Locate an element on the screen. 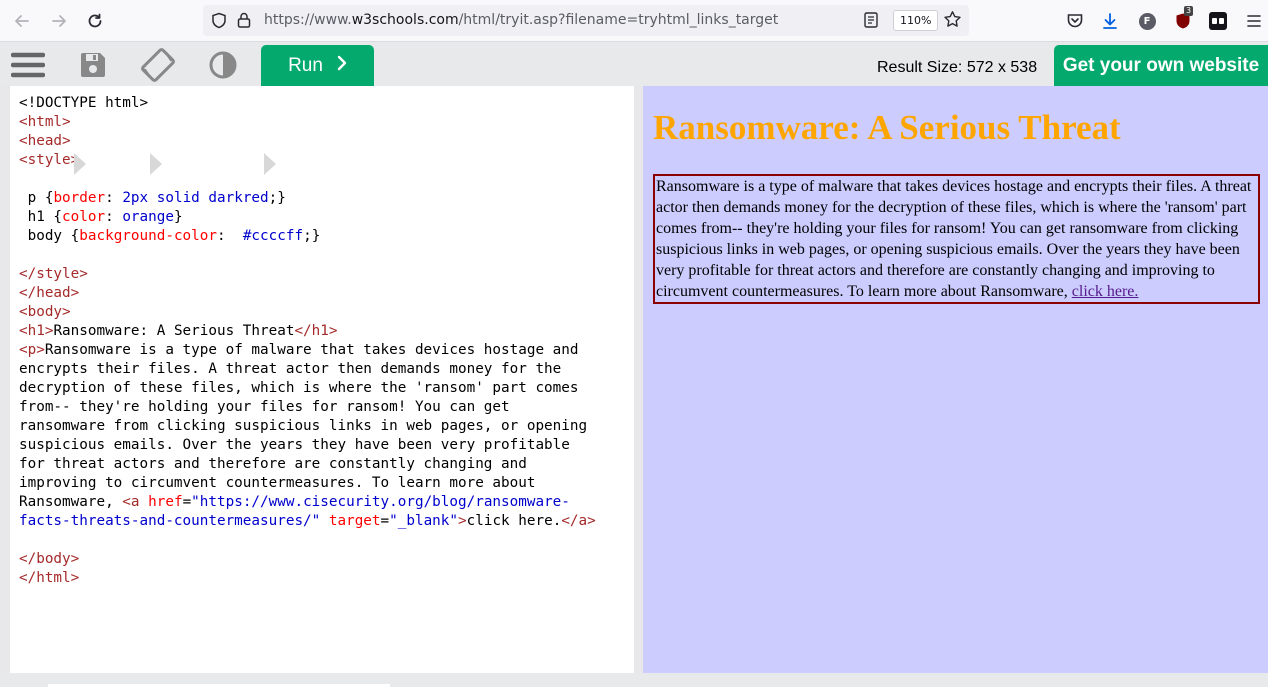 The height and width of the screenshot is (687, 1268). result-size: Result Size: 572 x 538 is located at coordinates (957, 67).